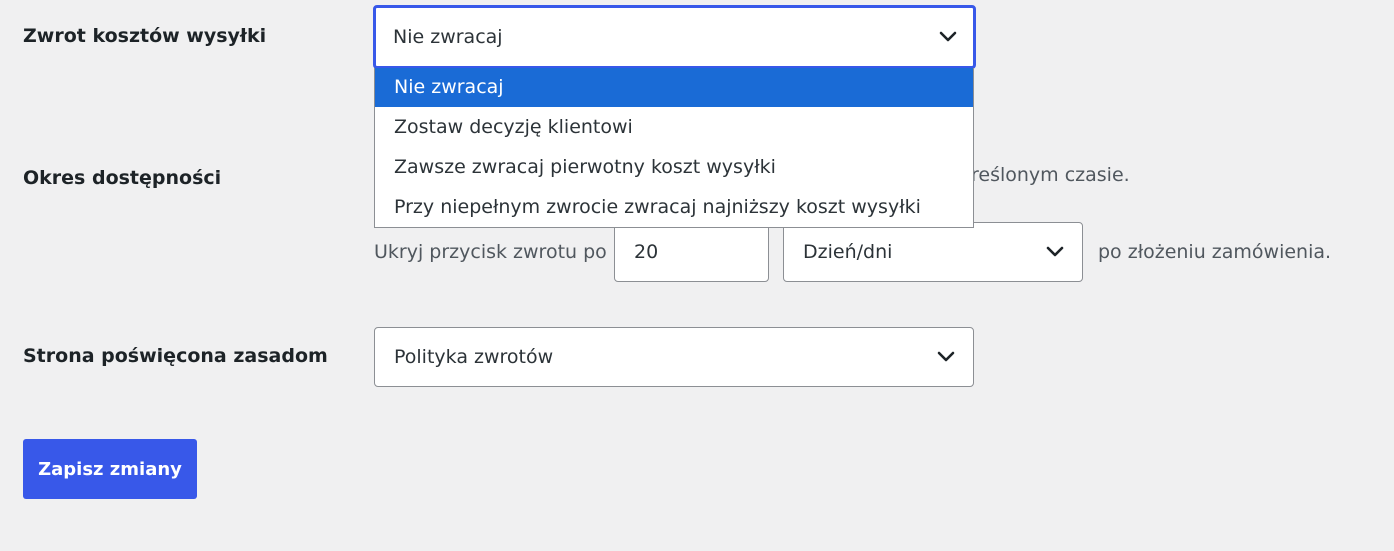 This screenshot has height=551, width=1394. I want to click on save-changes-button: Zapisz zmiany, so click(110, 469).